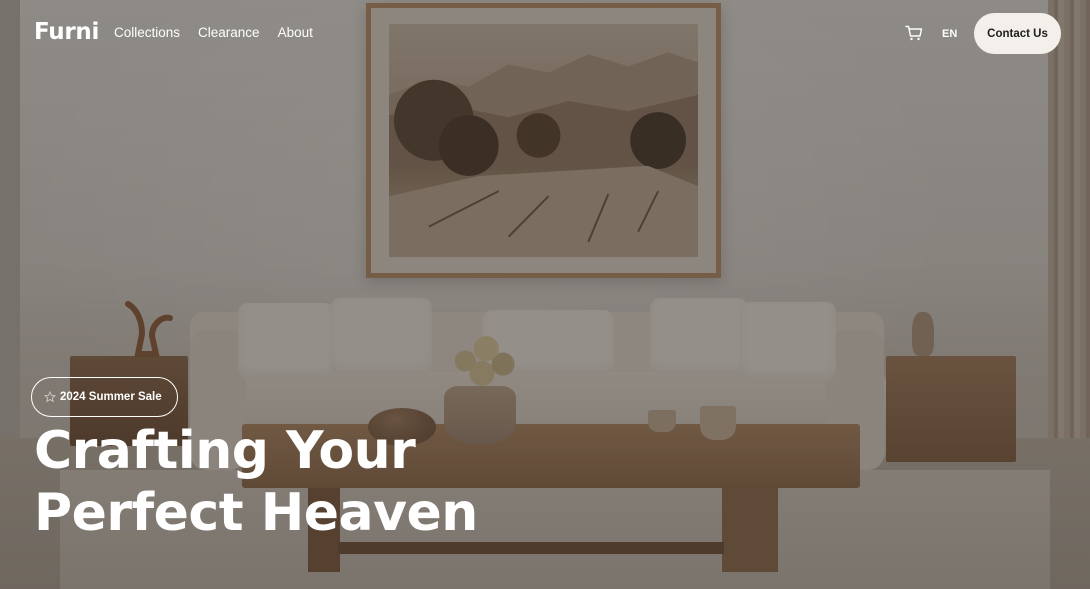 The width and height of the screenshot is (1090, 589). What do you see at coordinates (147, 32) in the screenshot?
I see `nav-link-collections: Collections` at bounding box center [147, 32].